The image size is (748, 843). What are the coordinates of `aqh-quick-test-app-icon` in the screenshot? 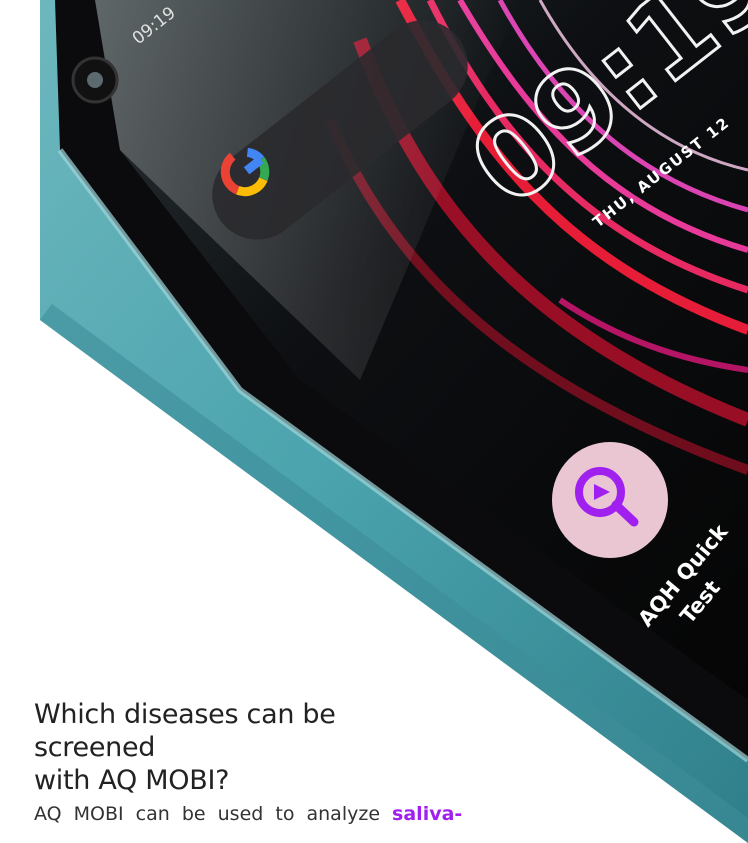 It's located at (610, 500).